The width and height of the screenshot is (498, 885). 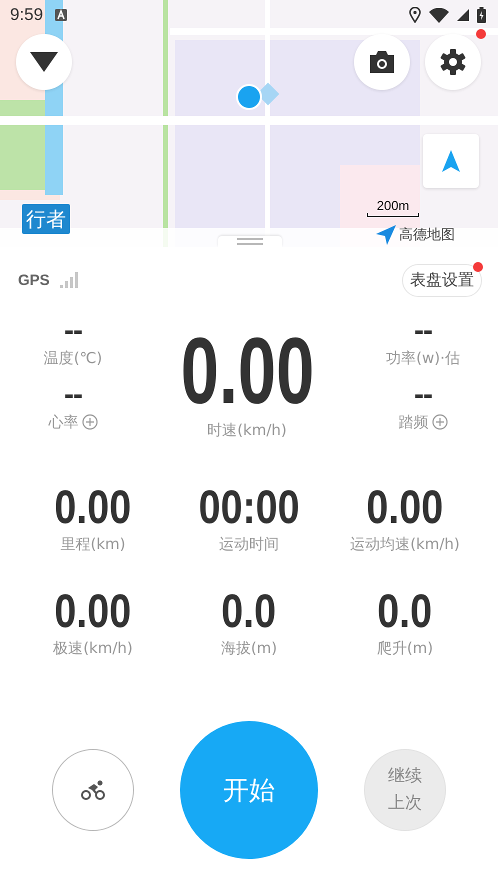 What do you see at coordinates (382, 62) in the screenshot?
I see `camera-icon` at bounding box center [382, 62].